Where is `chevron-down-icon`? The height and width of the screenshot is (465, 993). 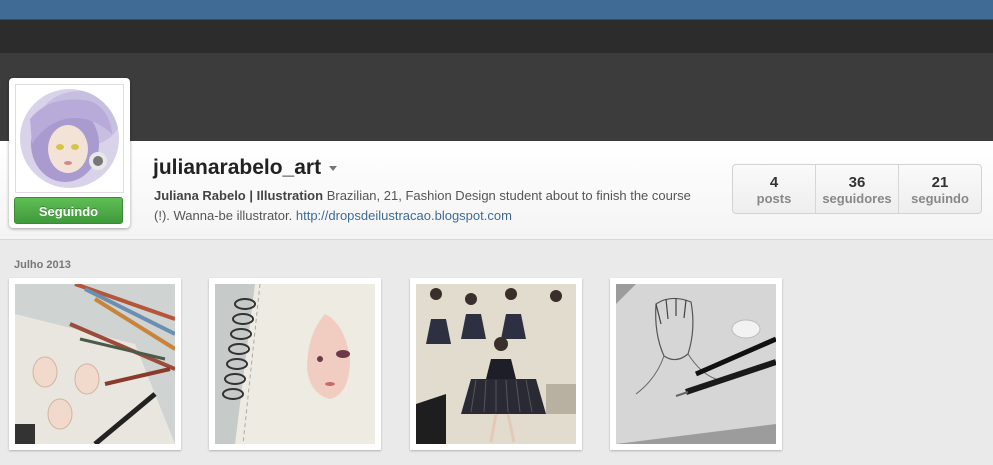
chevron-down-icon is located at coordinates (333, 168).